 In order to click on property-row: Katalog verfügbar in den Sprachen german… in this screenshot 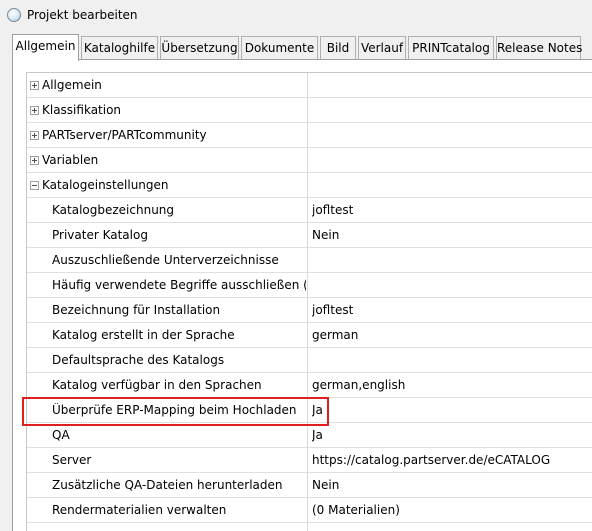, I will do `click(309, 385)`.